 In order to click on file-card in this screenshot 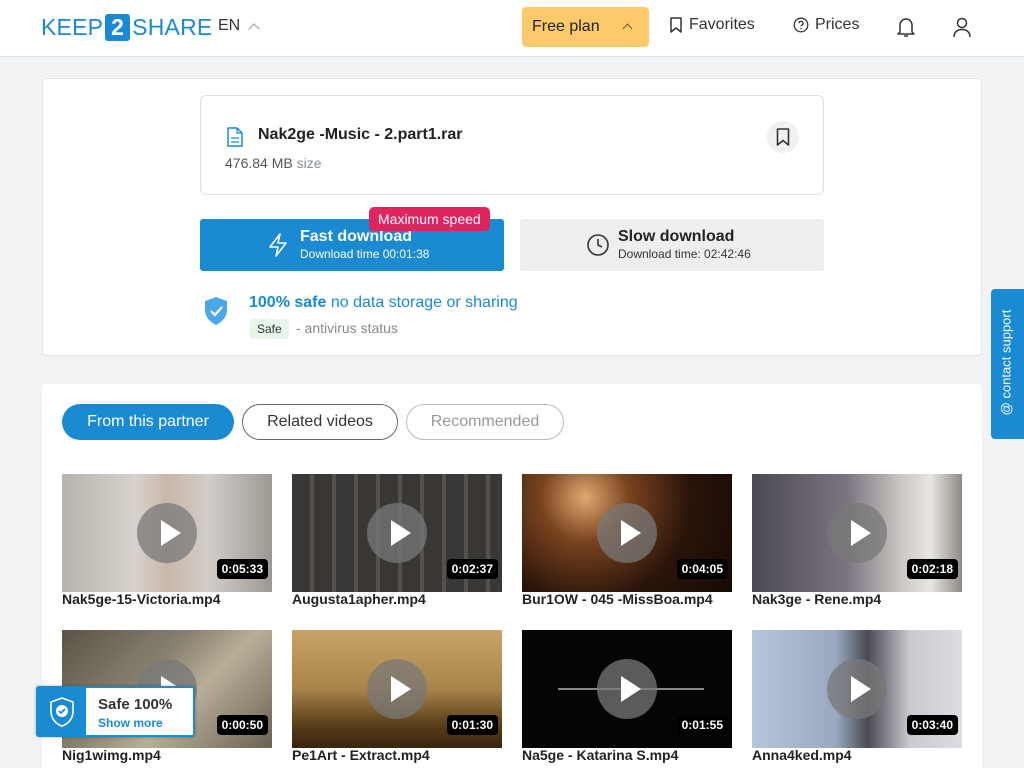, I will do `click(512, 145)`.